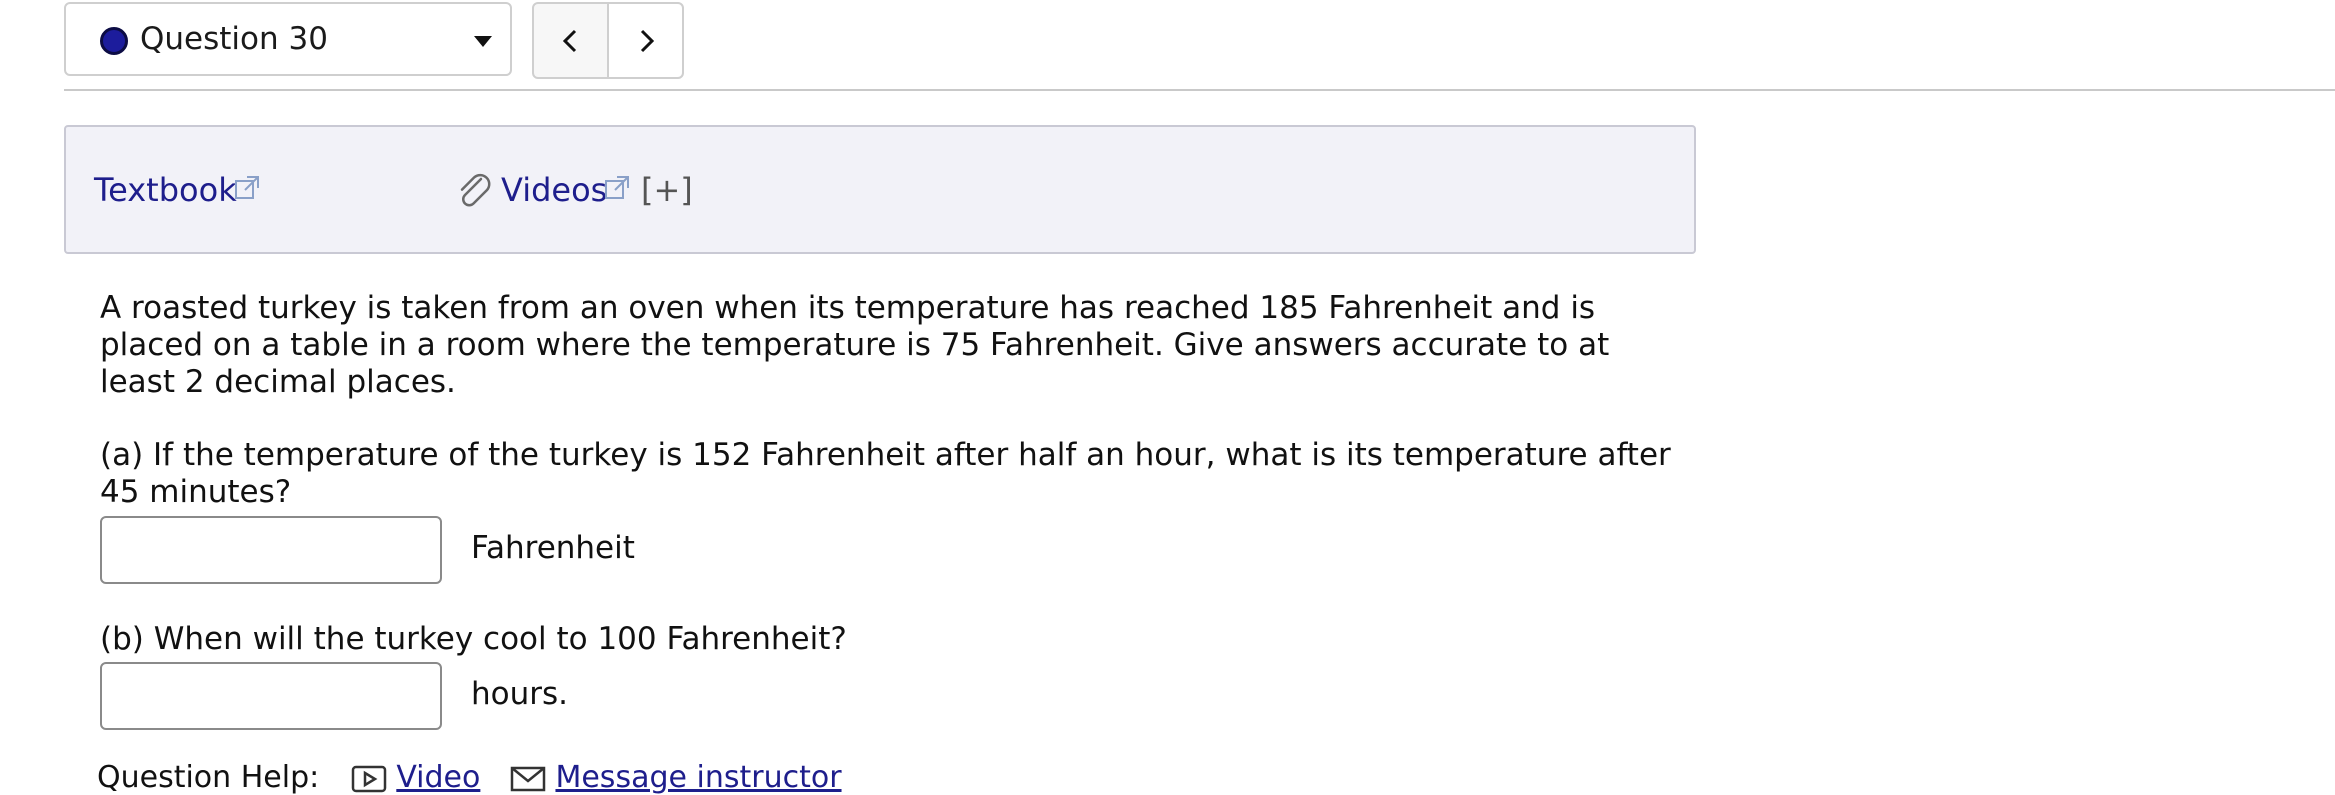  What do you see at coordinates (520, 694) in the screenshot?
I see `part-b-unit-label: hours.` at bounding box center [520, 694].